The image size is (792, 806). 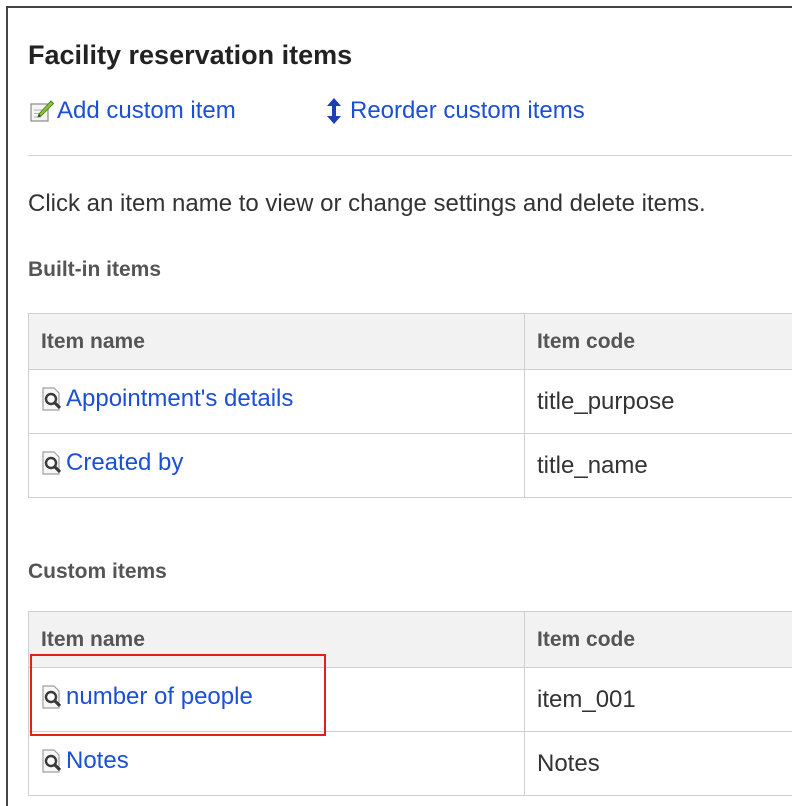 I want to click on item-link-appointments-details: Appointment's details, so click(x=167, y=399).